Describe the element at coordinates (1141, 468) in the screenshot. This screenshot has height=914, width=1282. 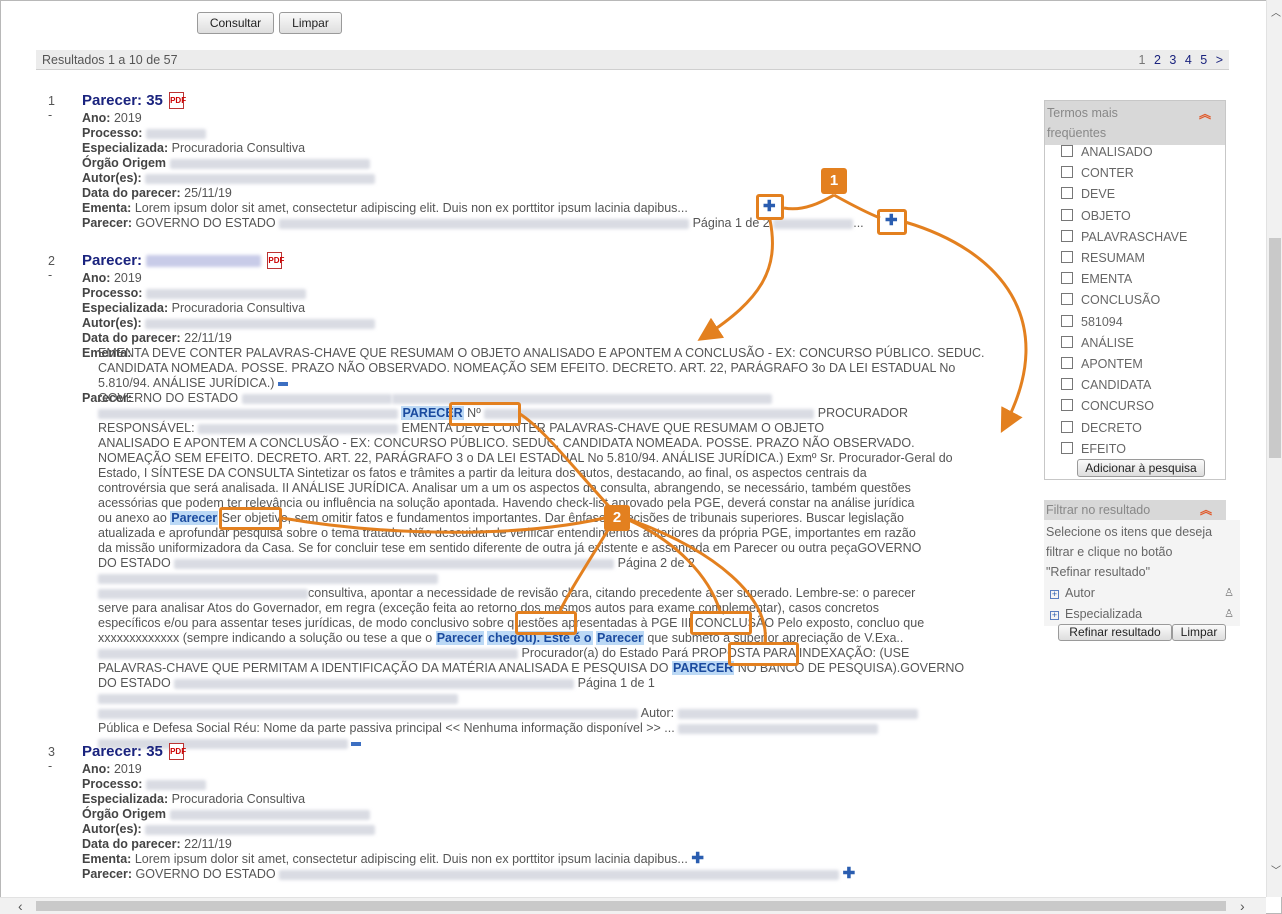
I see `add-to-search-button: Adicionar à pesquisa` at that location.